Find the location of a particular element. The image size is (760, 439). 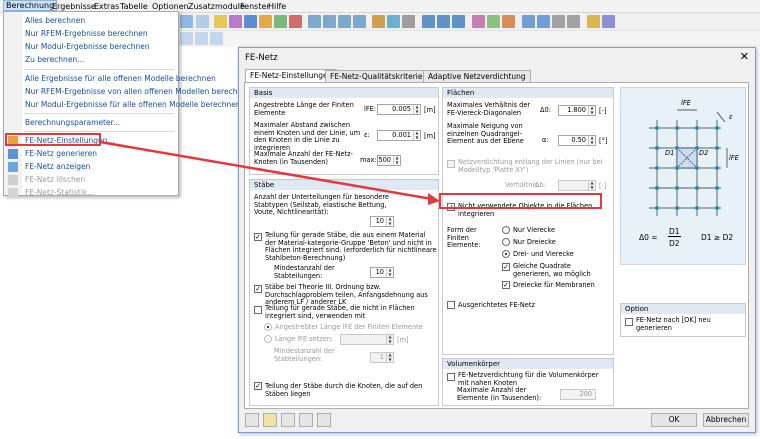

annotation-arrow is located at coordinates (269, 172).